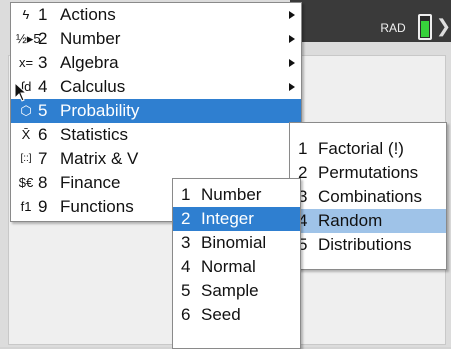 This screenshot has width=451, height=349. Describe the element at coordinates (156, 39) in the screenshot. I see `menu-item-number: ½▸5 2 Number` at that location.